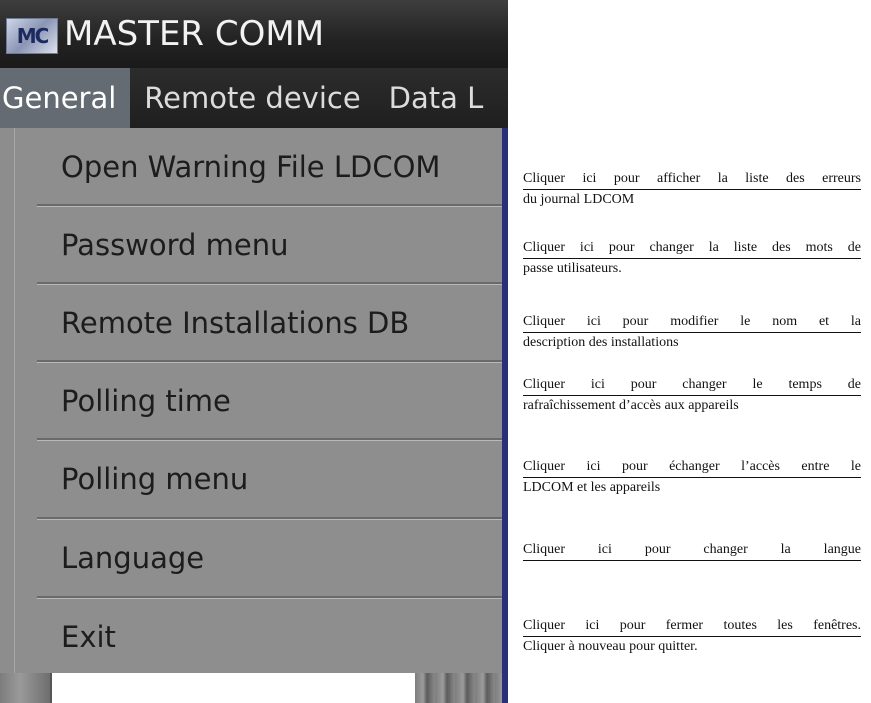 The width and height of the screenshot is (871, 703). Describe the element at coordinates (88, 637) in the screenshot. I see `menu-item-label: Exit` at that location.